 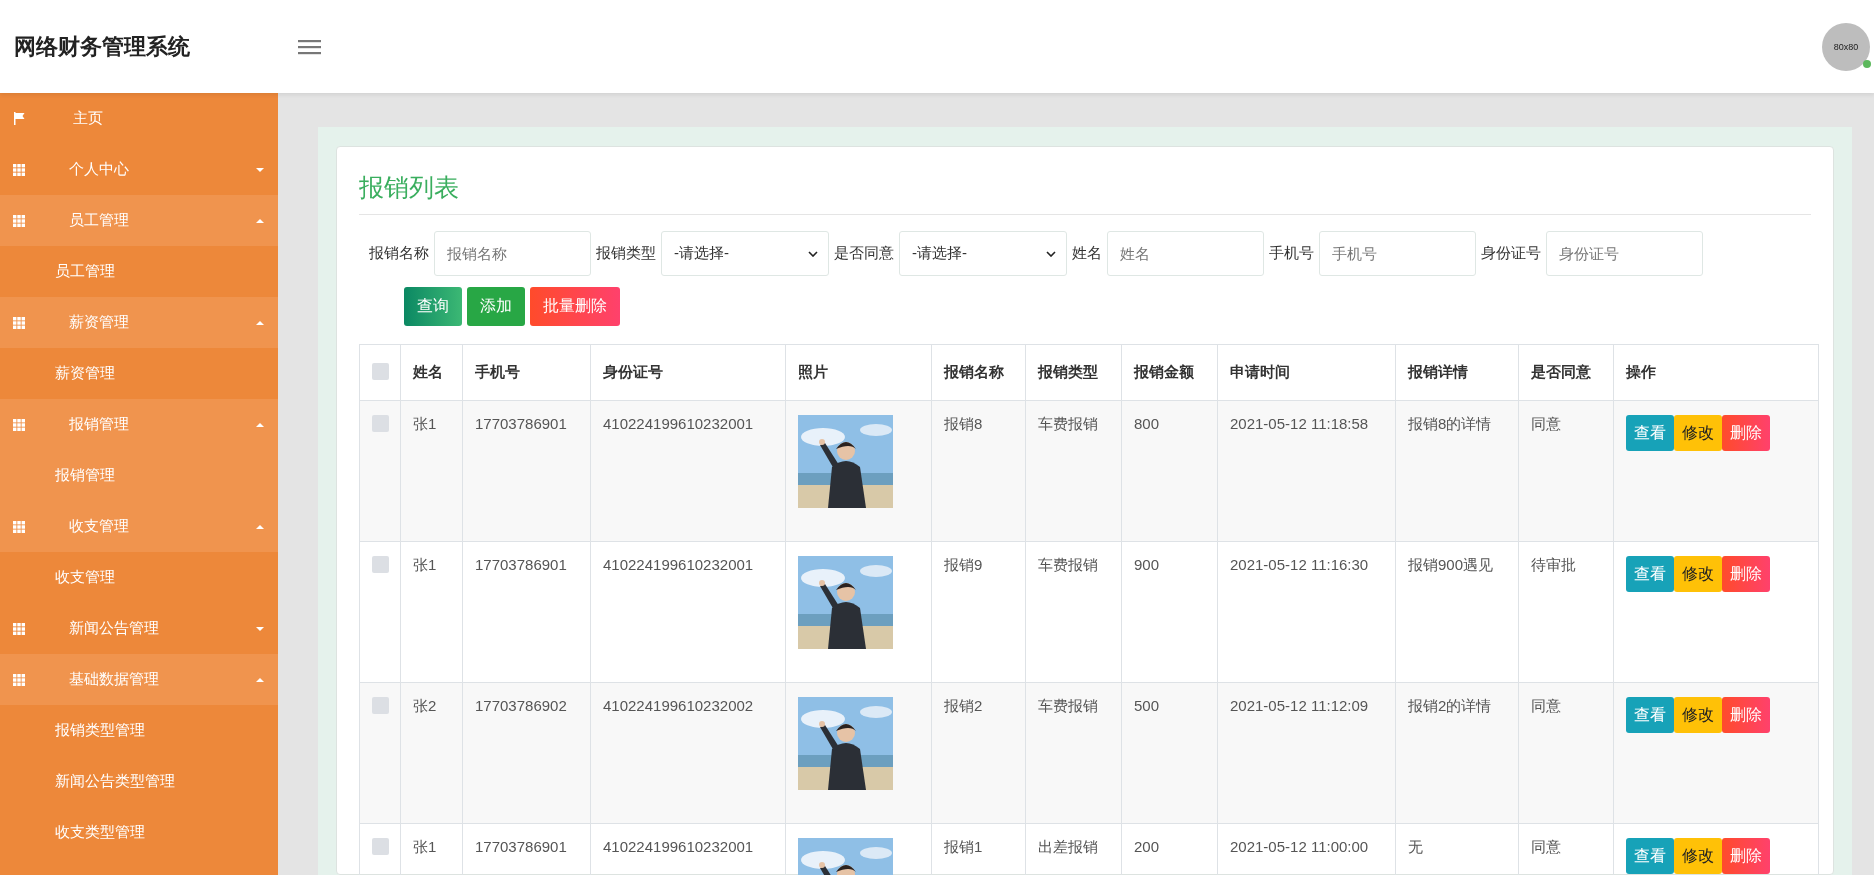 What do you see at coordinates (1147, 846) in the screenshot?
I see `table-cell: 200` at bounding box center [1147, 846].